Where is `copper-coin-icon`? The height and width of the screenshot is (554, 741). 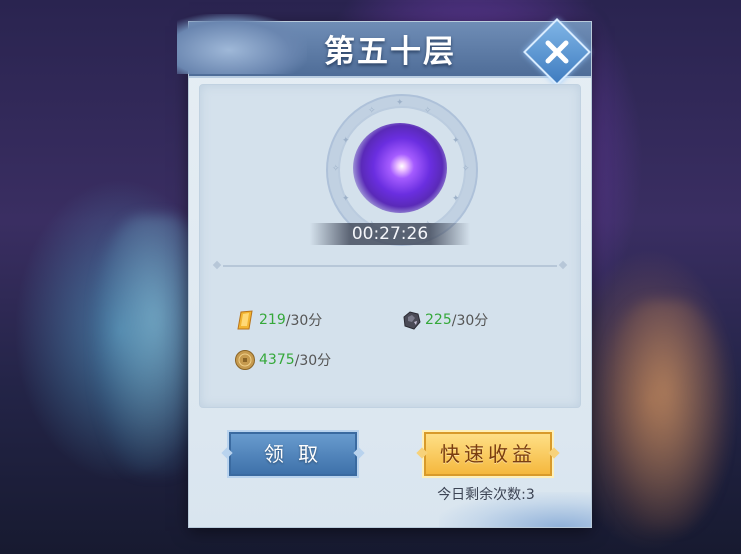 copper-coin-icon is located at coordinates (245, 360).